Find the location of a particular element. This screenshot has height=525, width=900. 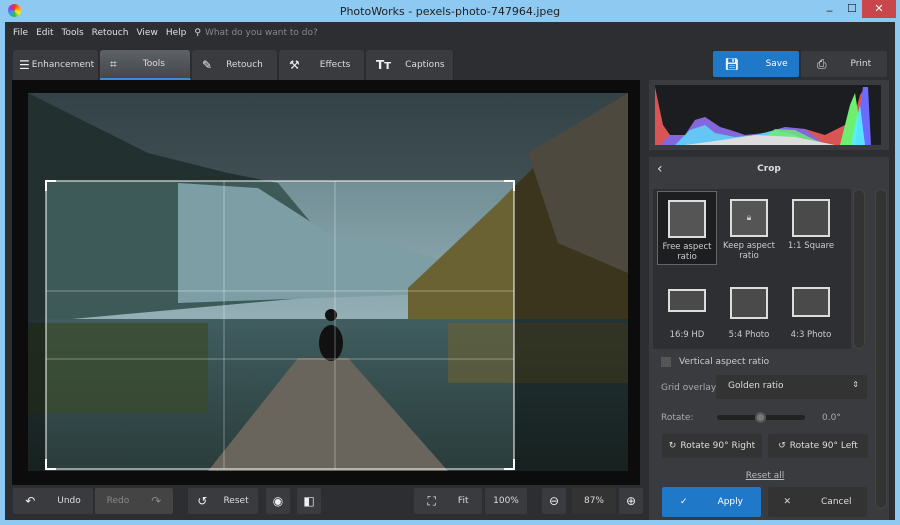

lock-icon: 🔒︎ is located at coordinates (749, 218).